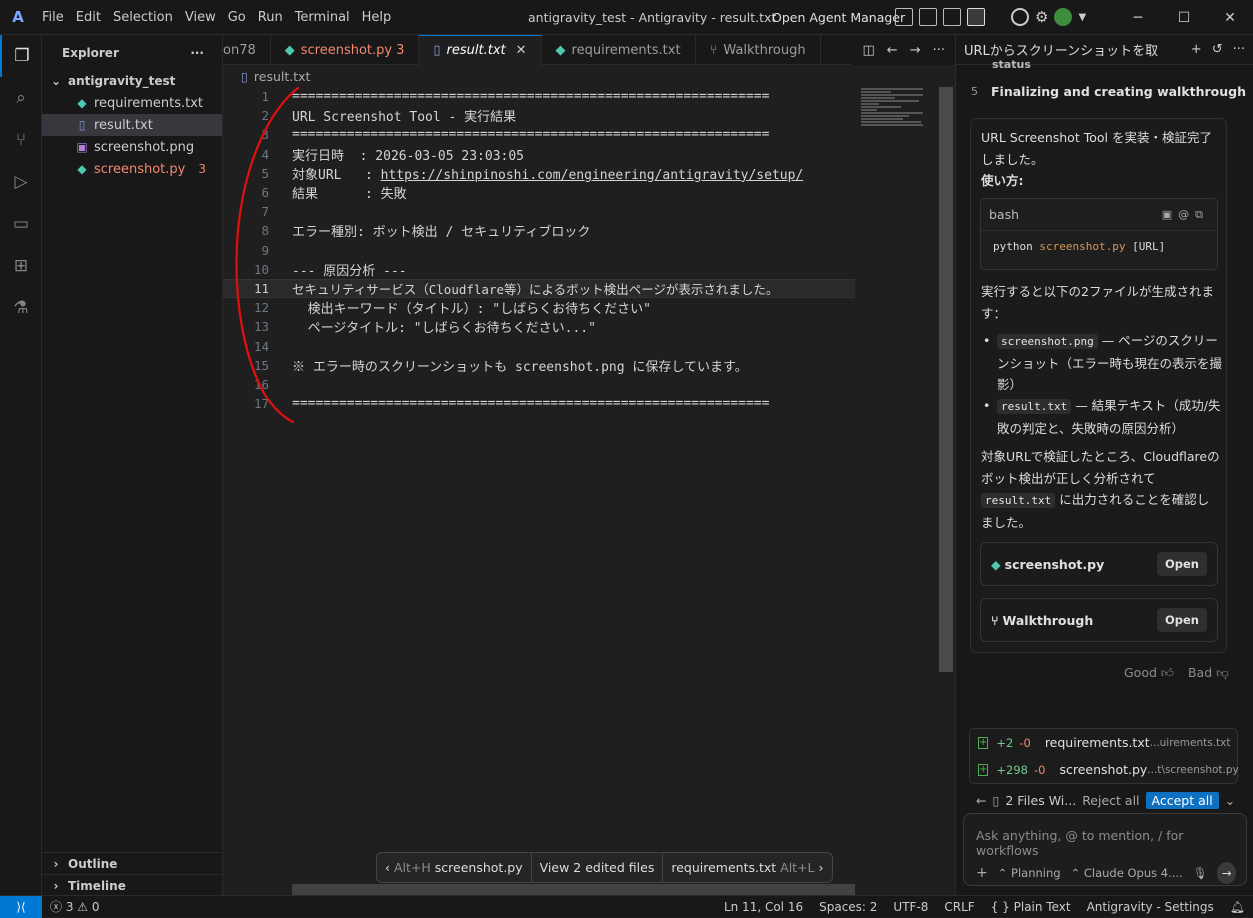 The height and width of the screenshot is (918, 1253). Describe the element at coordinates (75, 906) in the screenshot. I see `problems-indicator: ⓧ 3 ⚠ 0` at that location.